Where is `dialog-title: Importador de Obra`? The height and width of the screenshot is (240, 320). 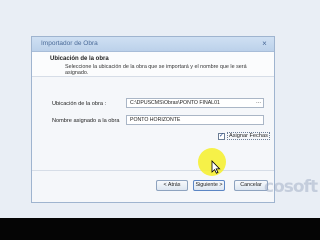 dialog-title: Importador de Obra is located at coordinates (69, 43).